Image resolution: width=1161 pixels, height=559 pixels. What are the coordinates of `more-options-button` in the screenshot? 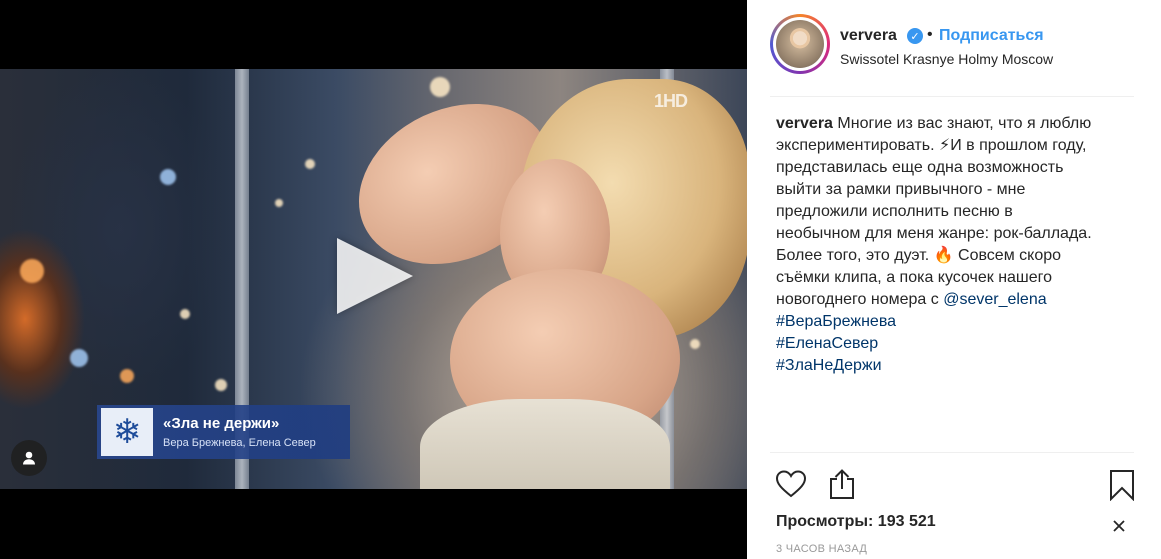 It's located at (1119, 528).